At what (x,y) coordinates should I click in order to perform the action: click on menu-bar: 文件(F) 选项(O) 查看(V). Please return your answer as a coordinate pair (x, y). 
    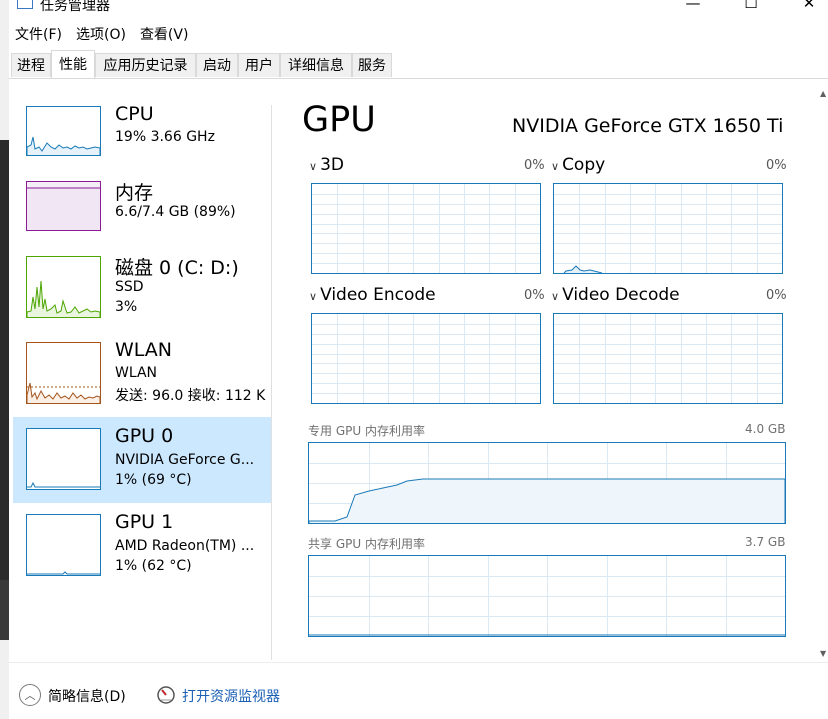
    Looking at the image, I should click on (102, 34).